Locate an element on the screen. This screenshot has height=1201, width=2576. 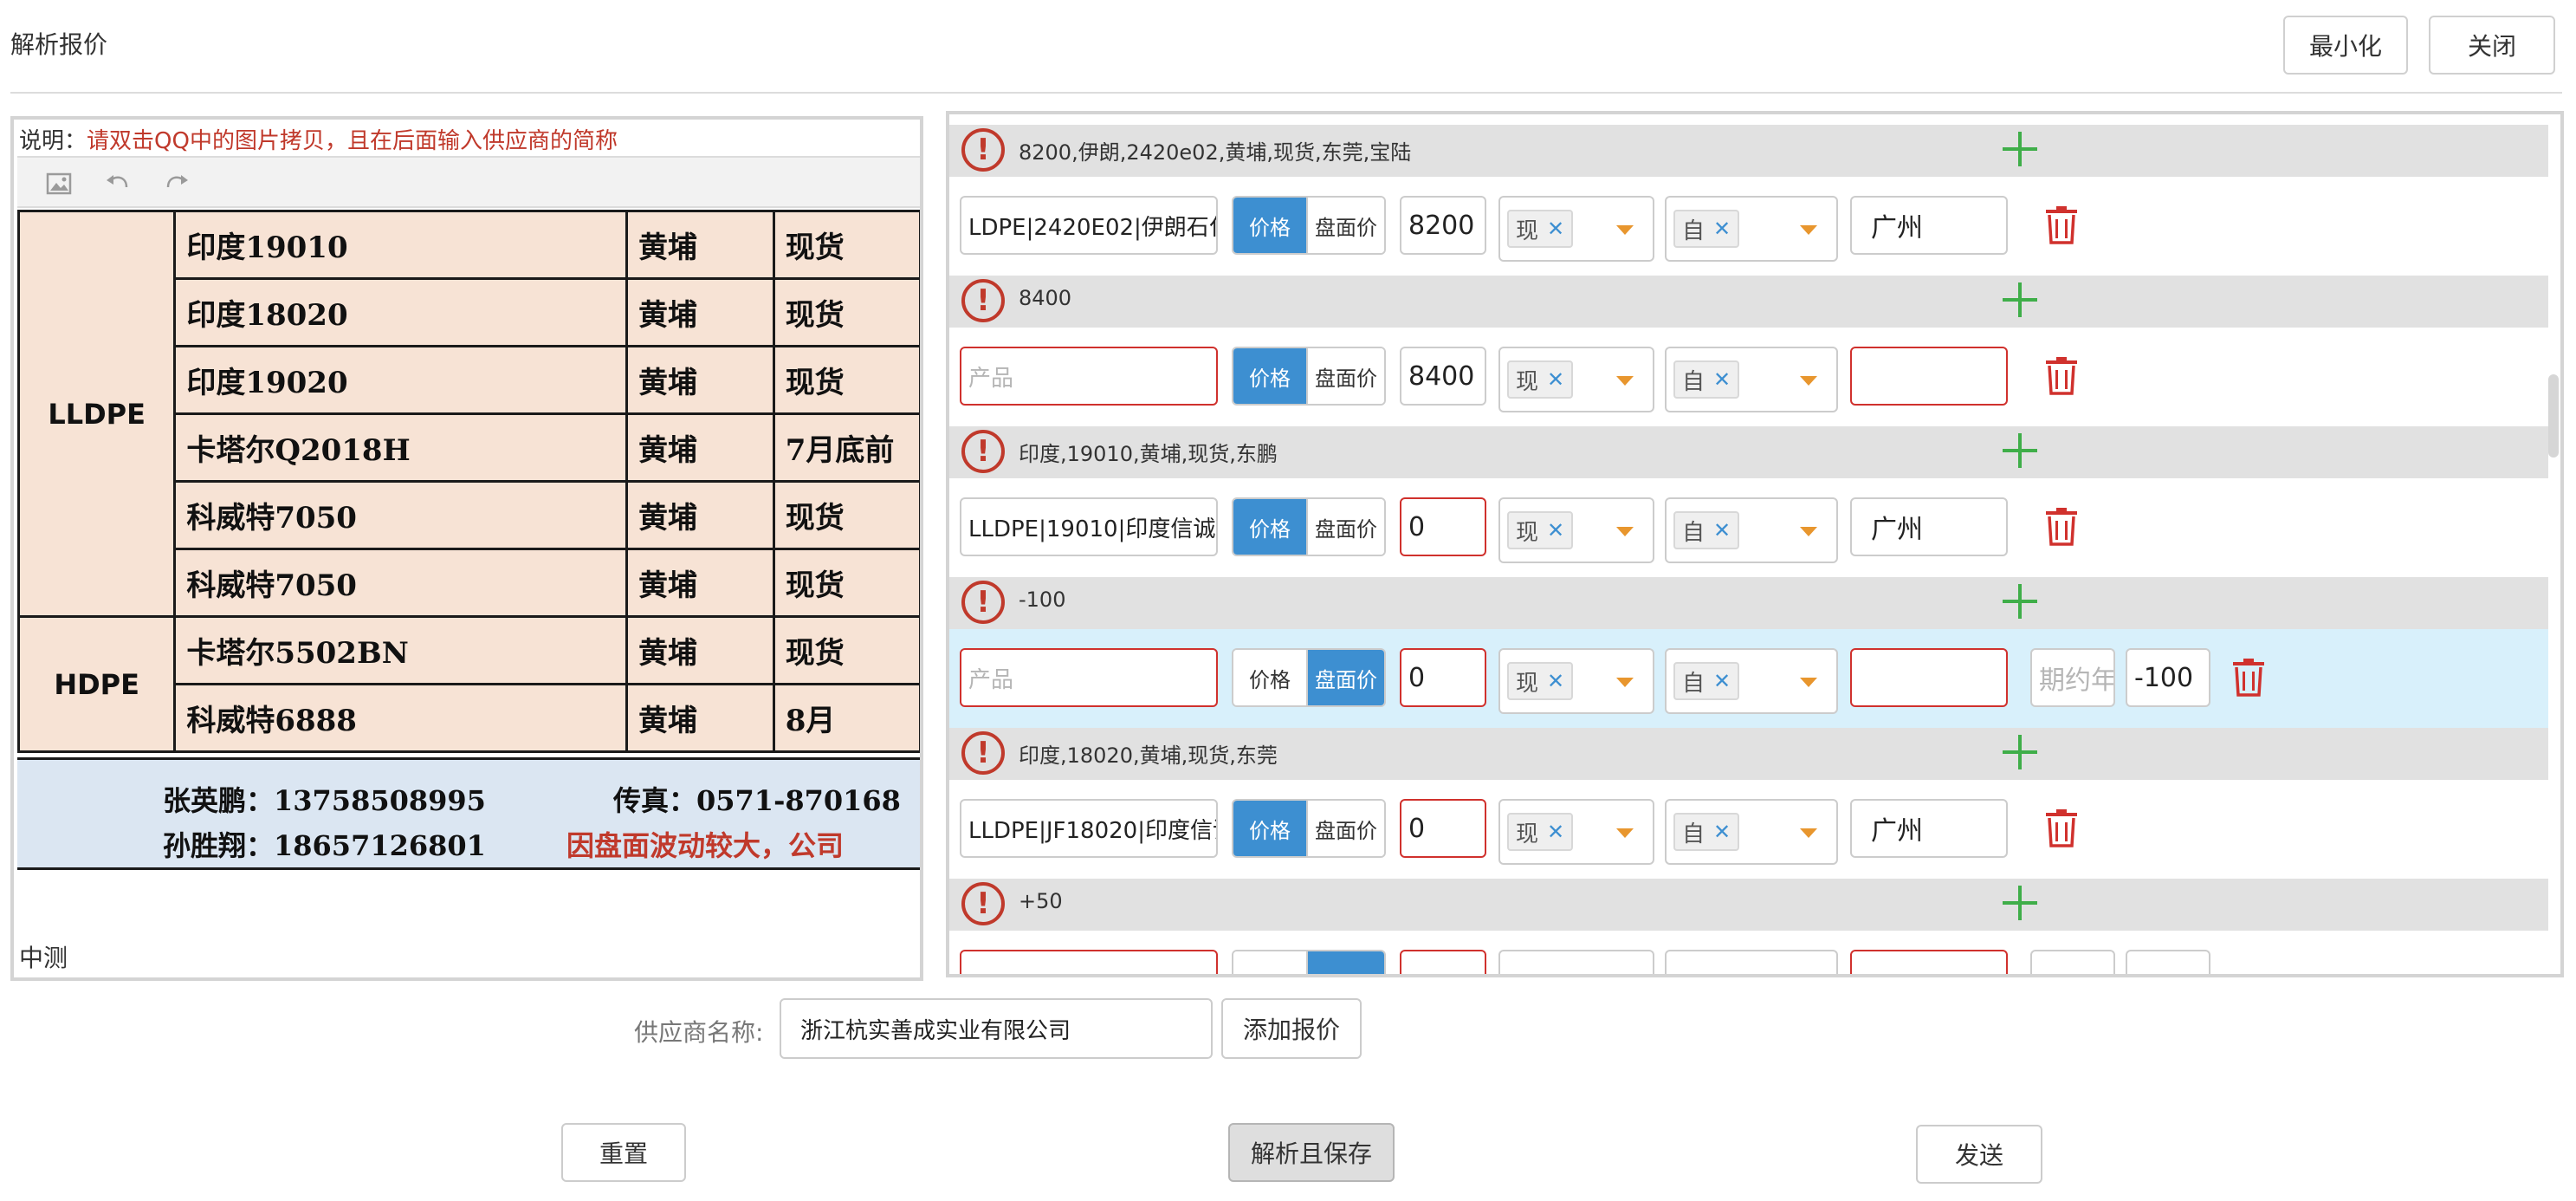
send-button: 发送 is located at coordinates (1979, 1154).